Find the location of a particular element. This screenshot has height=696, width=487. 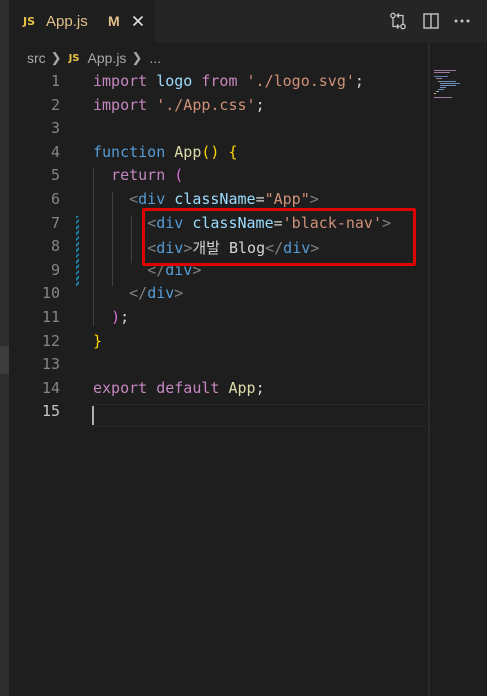

close-icon is located at coordinates (138, 21).